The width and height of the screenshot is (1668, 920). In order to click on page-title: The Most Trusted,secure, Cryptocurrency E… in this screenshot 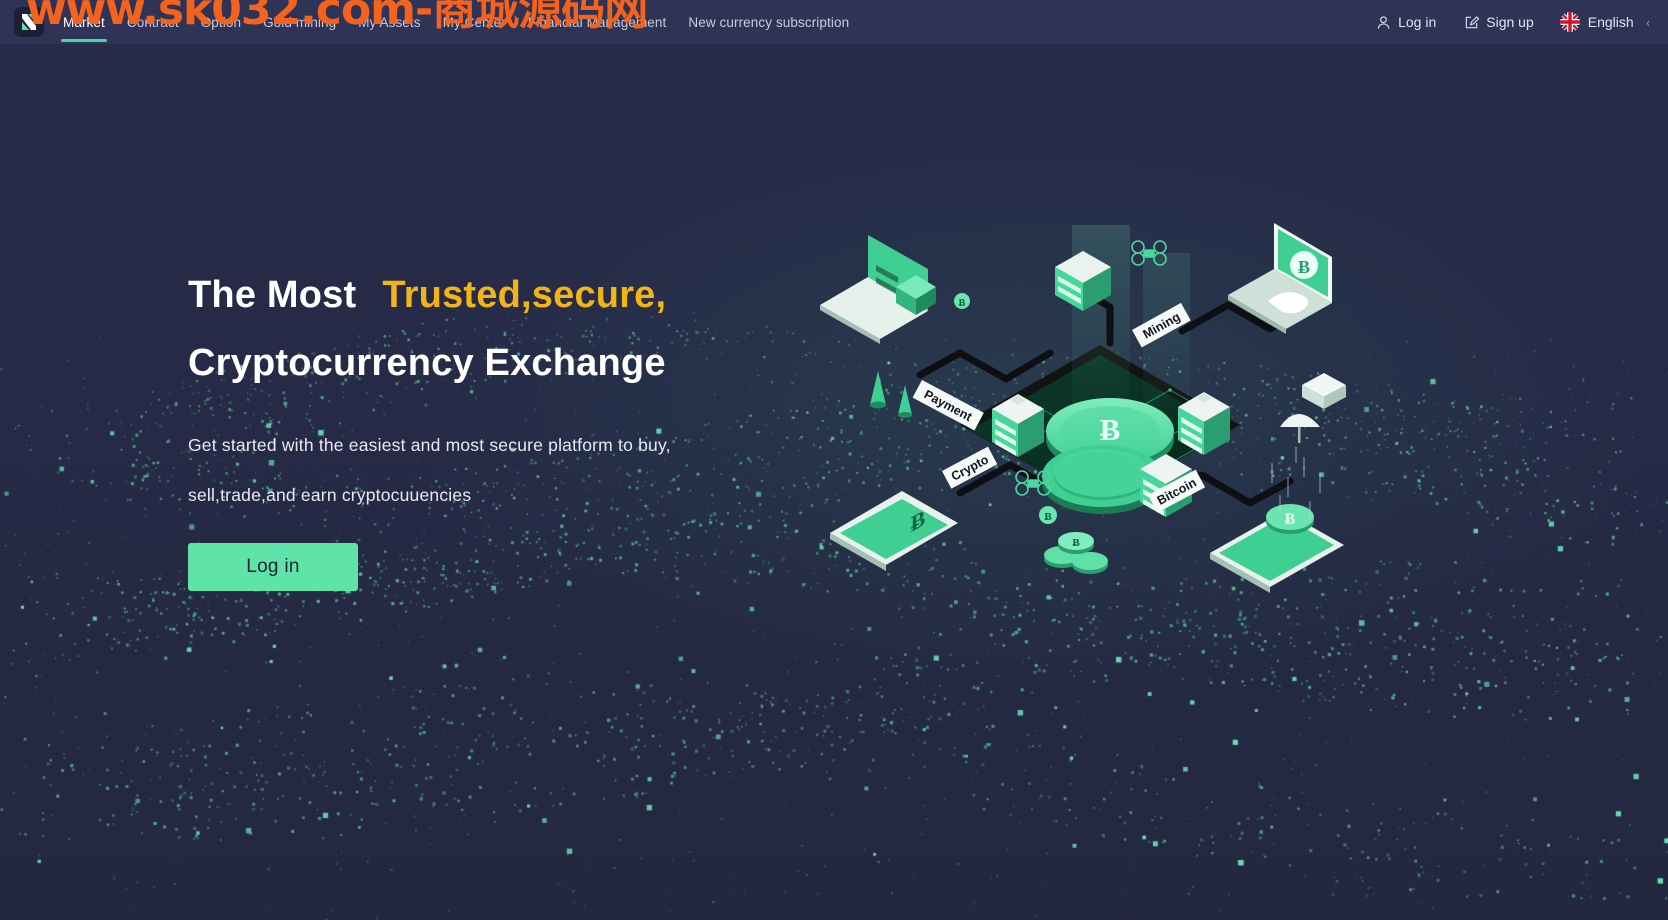, I will do `click(538, 329)`.